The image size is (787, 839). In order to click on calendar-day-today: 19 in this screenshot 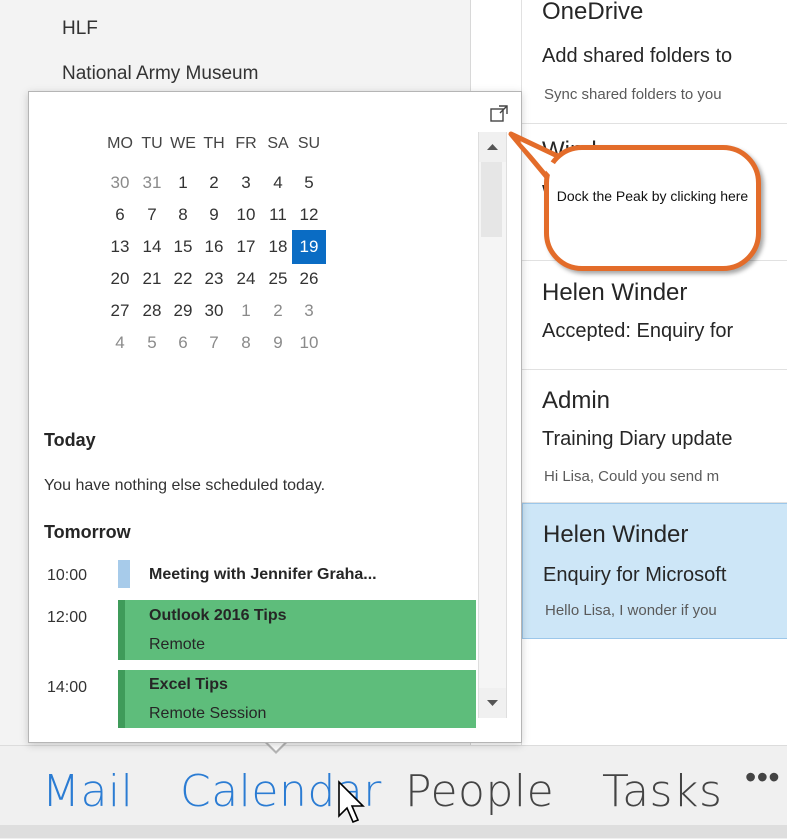, I will do `click(309, 247)`.